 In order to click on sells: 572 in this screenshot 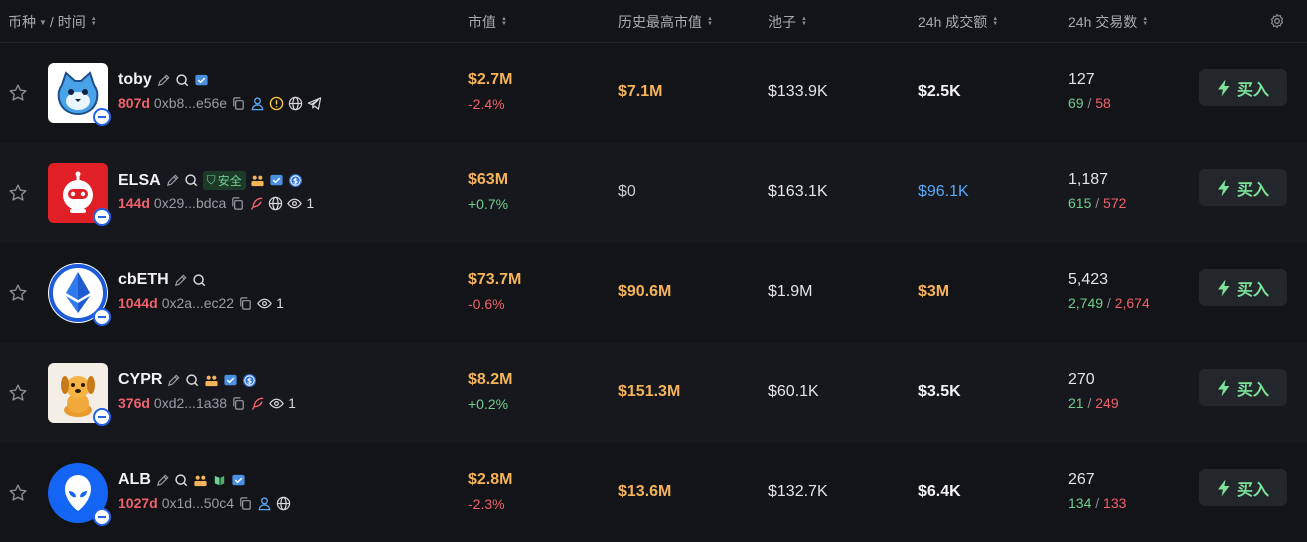, I will do `click(1115, 203)`.